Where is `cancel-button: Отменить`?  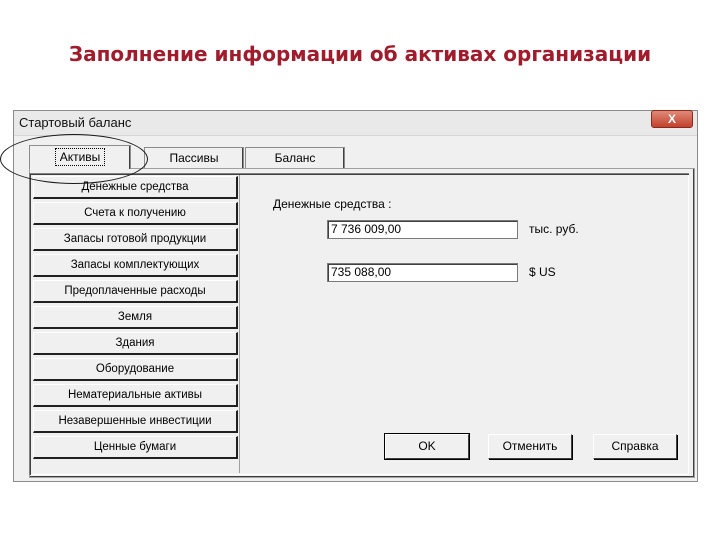 cancel-button: Отменить is located at coordinates (530, 446).